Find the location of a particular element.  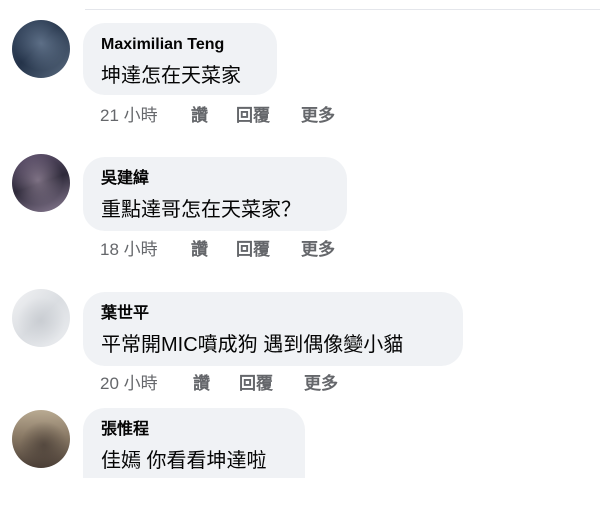

comment-bubble: 張惟程 佳嫣 你看看坤達啦 is located at coordinates (194, 443).